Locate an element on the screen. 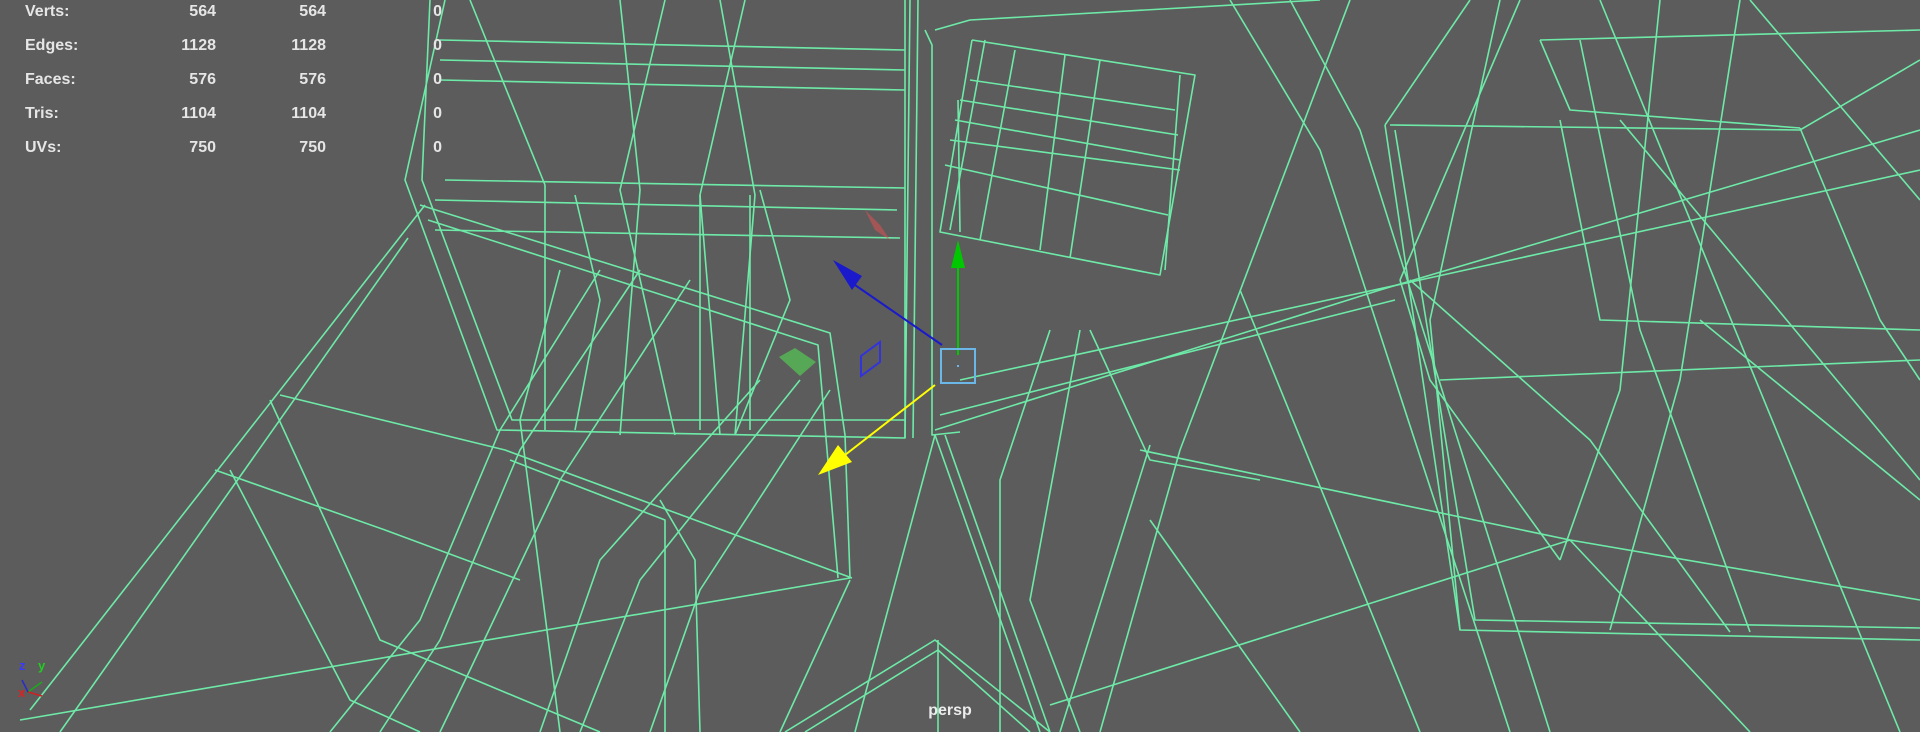  hud-label: Tris: is located at coordinates (42, 113).